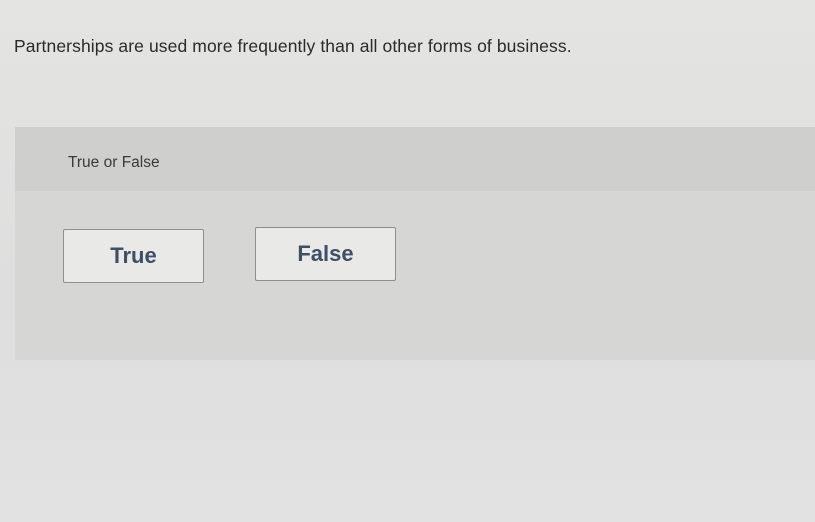  Describe the element at coordinates (114, 162) in the screenshot. I see `question-type-label: True or False` at that location.